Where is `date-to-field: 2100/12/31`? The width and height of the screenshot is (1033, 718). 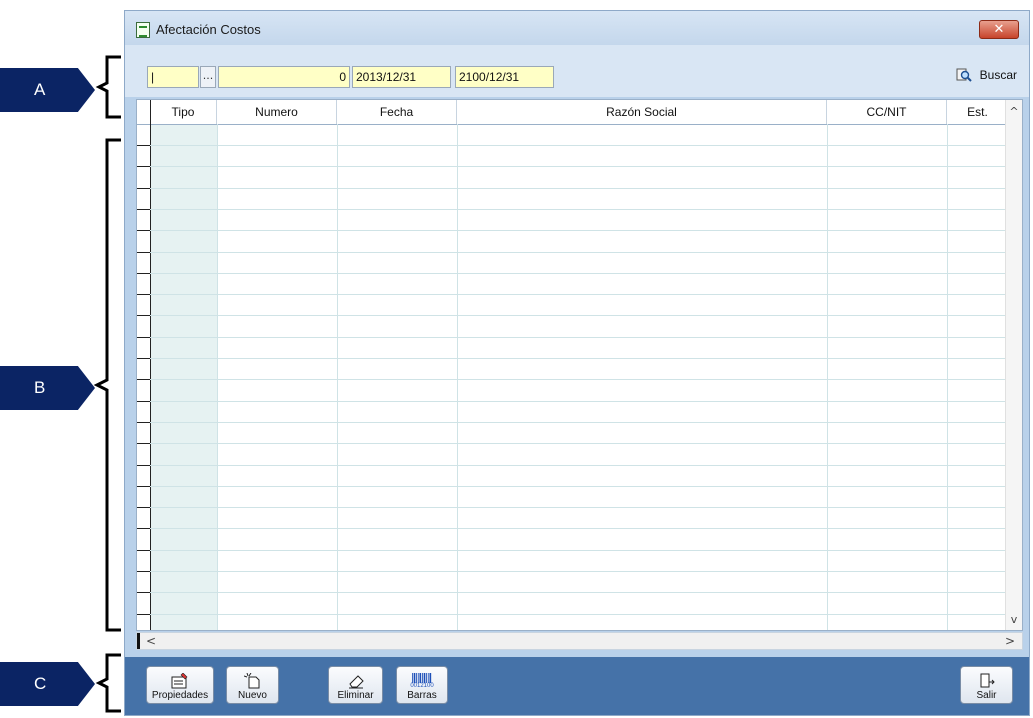
date-to-field: 2100/12/31 is located at coordinates (504, 77).